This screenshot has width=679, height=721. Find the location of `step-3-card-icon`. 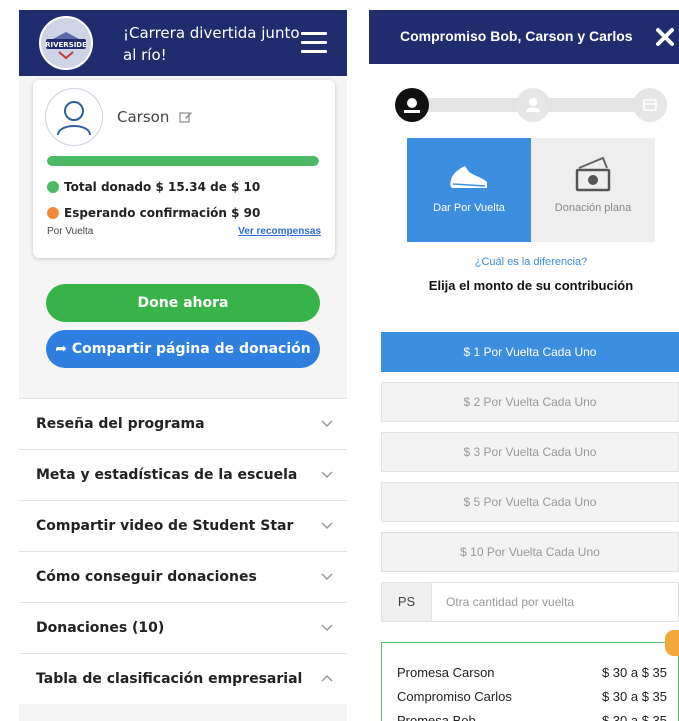

step-3-card-icon is located at coordinates (650, 105).